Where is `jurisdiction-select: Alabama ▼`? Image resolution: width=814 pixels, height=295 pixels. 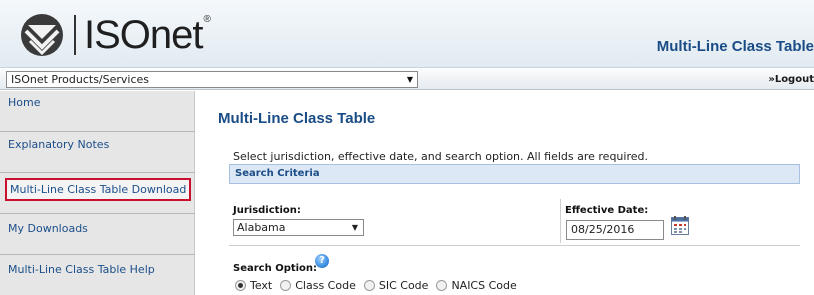
jurisdiction-select: Alabama ▼ is located at coordinates (298, 227).